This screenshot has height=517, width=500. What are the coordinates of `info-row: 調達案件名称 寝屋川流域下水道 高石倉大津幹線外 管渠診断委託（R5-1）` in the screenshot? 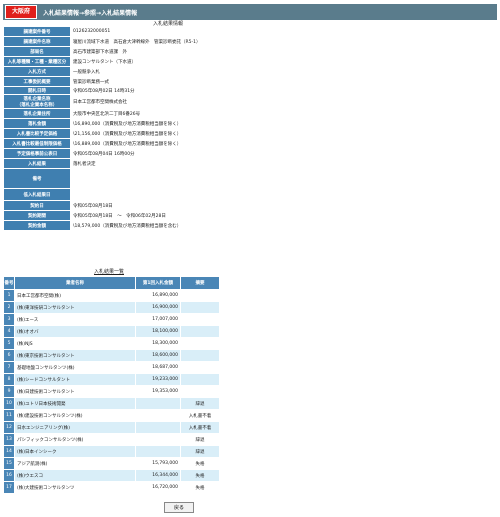 It's located at (168, 41).